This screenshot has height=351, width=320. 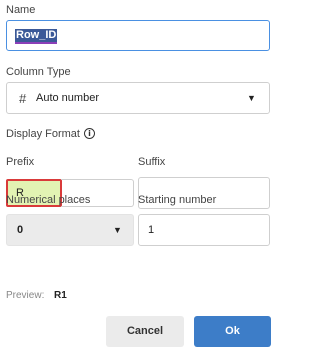 I want to click on numerical-places-select: 0 ▼, so click(x=70, y=230).